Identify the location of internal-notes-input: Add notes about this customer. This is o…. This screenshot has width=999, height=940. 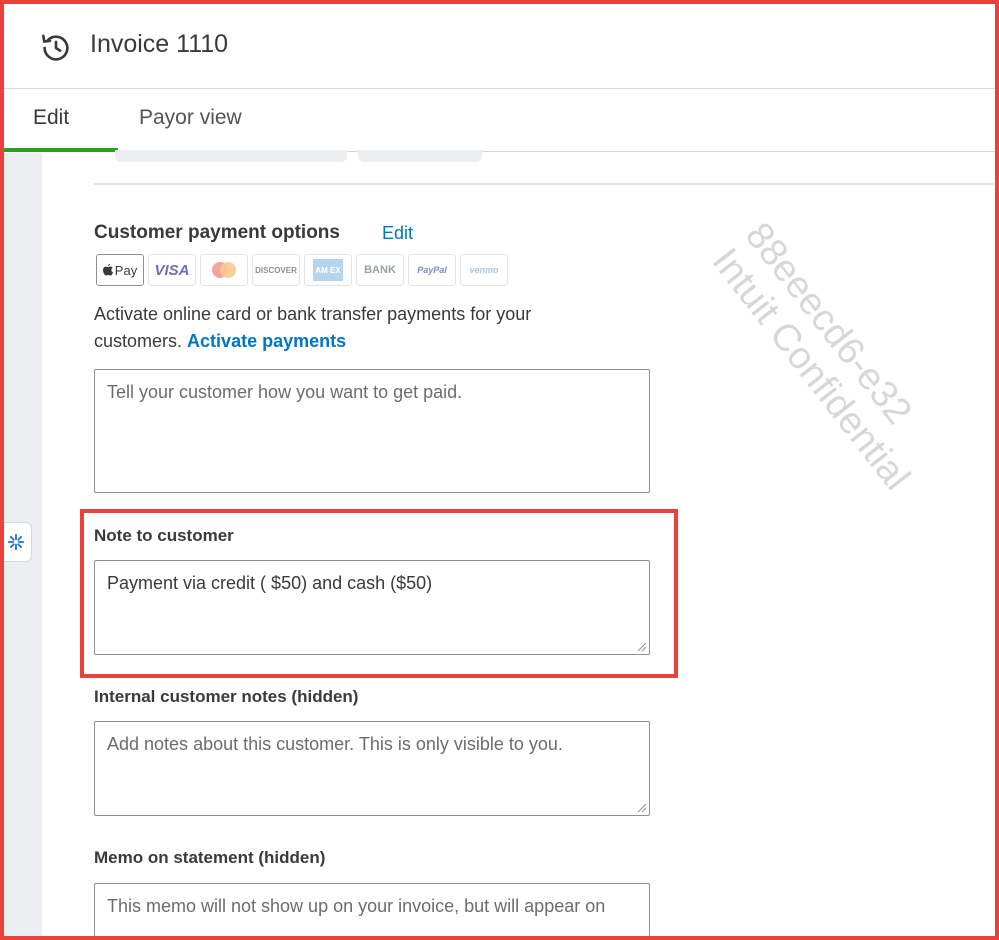
(372, 768).